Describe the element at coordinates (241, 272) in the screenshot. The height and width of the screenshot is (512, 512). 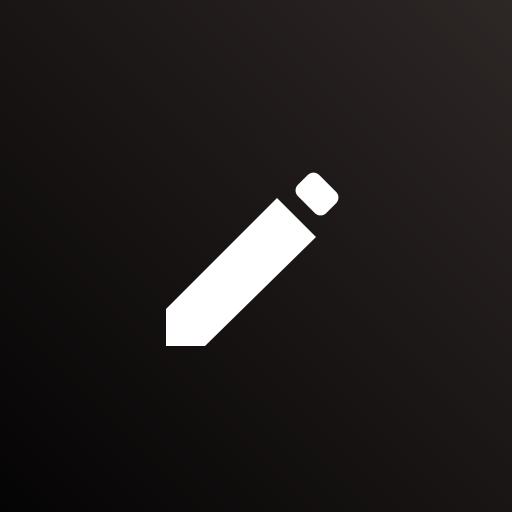
I see `pencil-body` at that location.